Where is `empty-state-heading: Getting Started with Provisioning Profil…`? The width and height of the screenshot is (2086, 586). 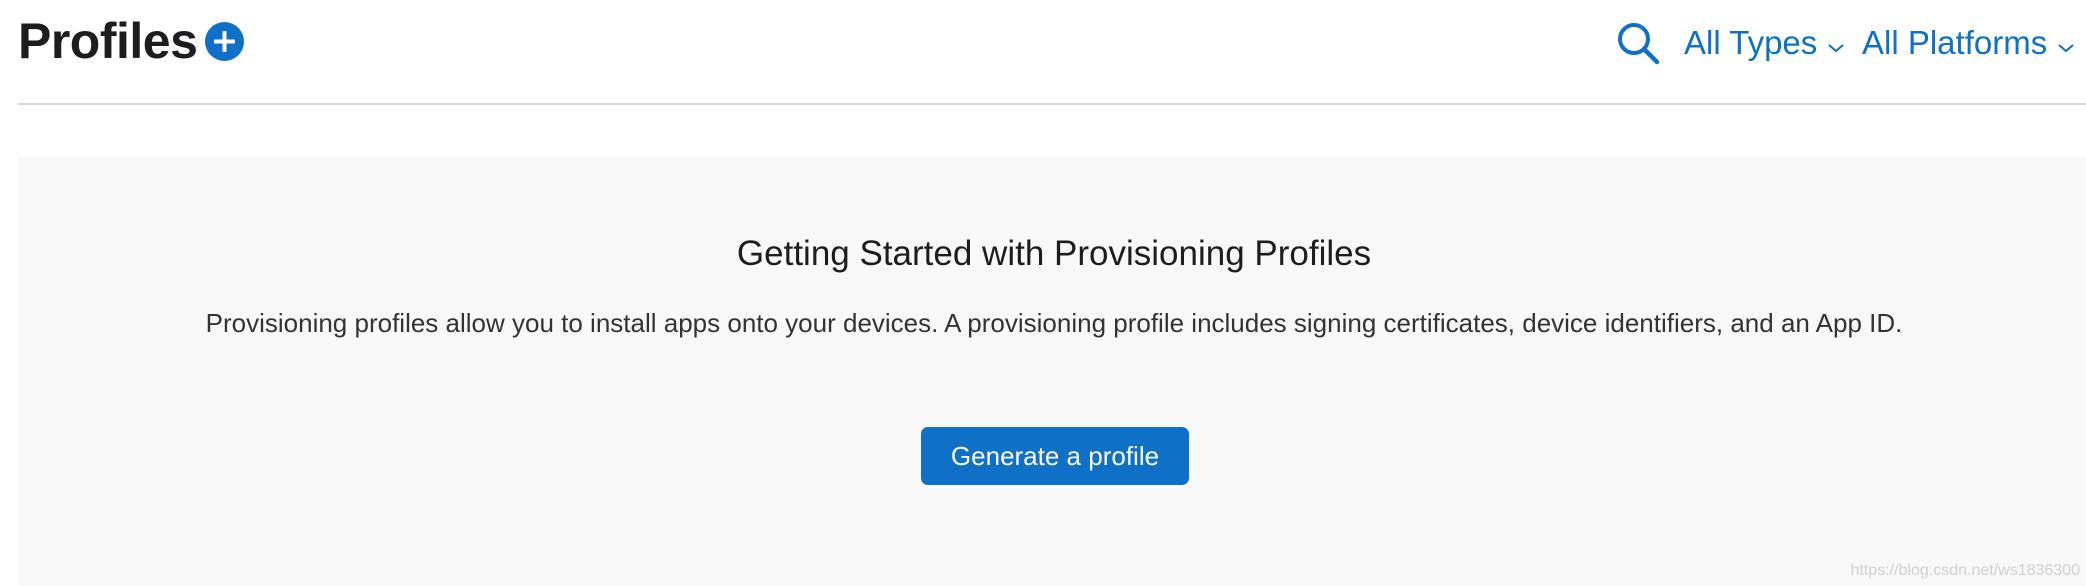
empty-state-heading: Getting Started with Provisioning Profil… is located at coordinates (1054, 253).